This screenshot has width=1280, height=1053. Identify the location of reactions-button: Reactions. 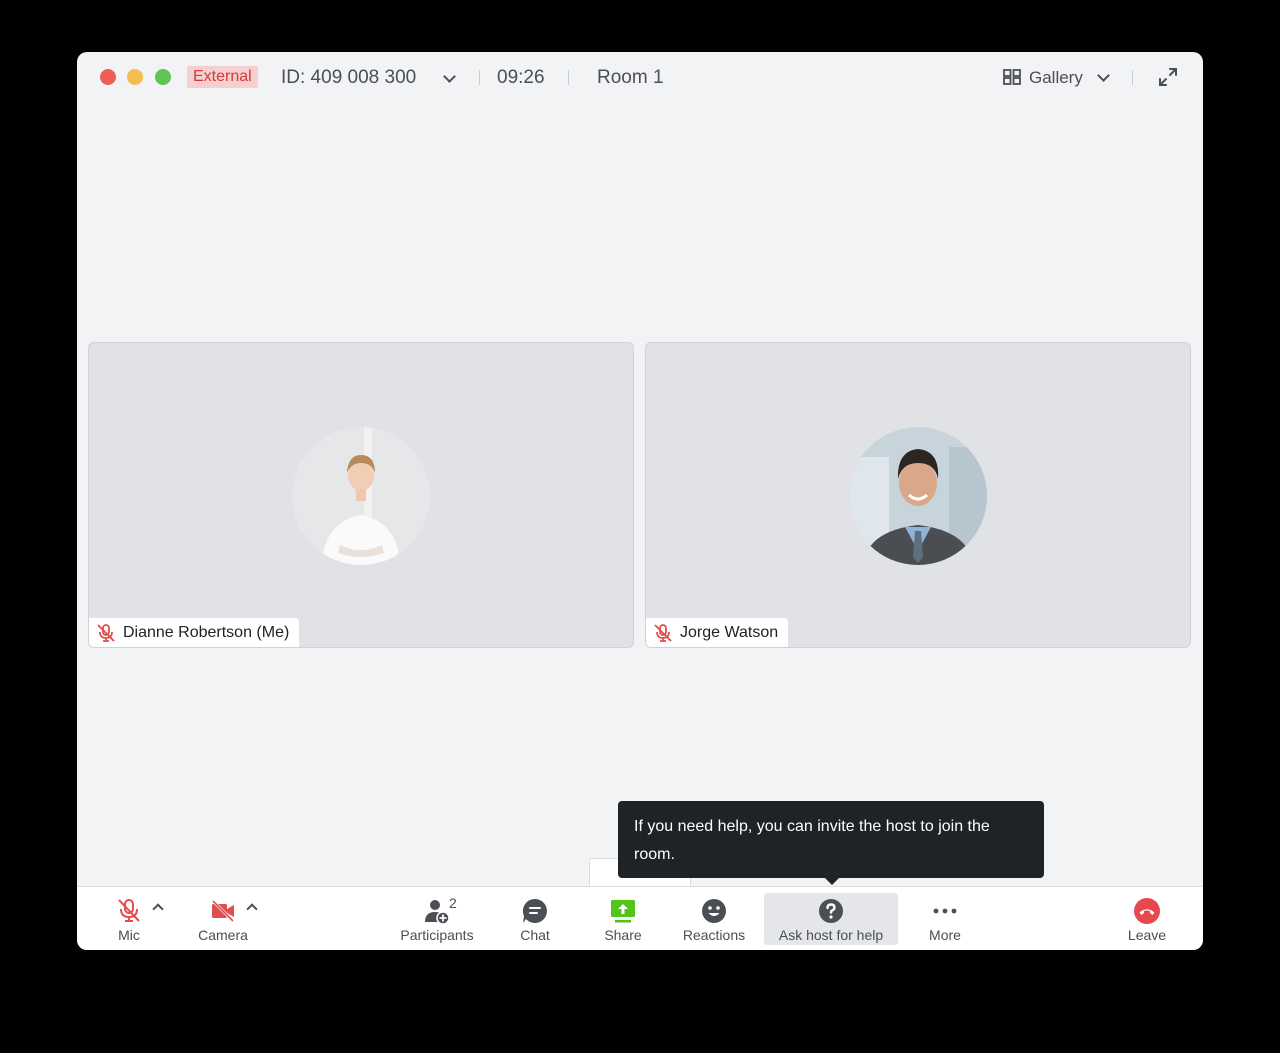
(714, 918).